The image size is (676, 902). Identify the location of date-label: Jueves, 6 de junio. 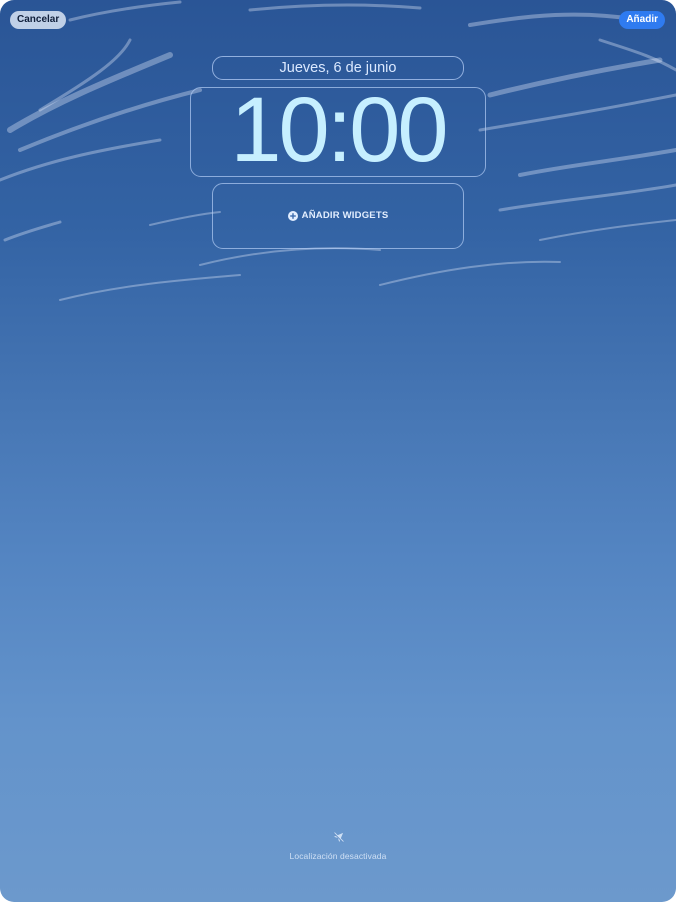
(338, 68).